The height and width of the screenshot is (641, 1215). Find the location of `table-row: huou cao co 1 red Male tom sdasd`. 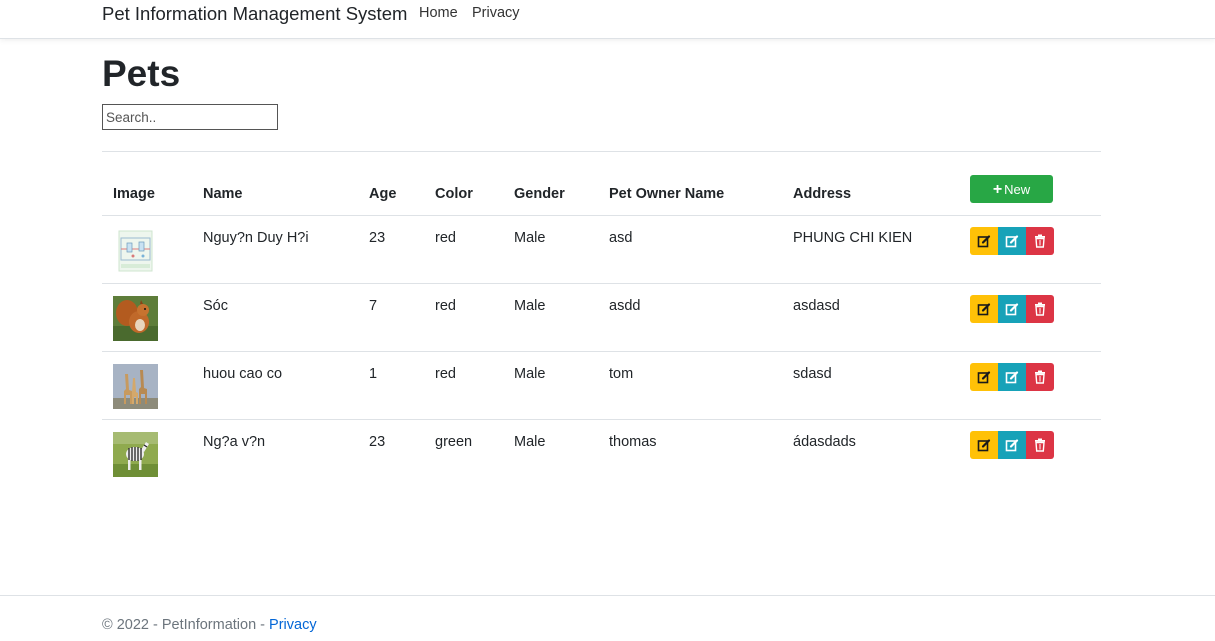

table-row: huou cao co 1 red Male tom sdasd is located at coordinates (601, 385).